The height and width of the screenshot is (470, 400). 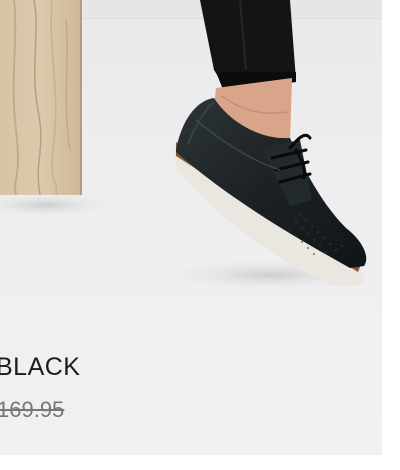 What do you see at coordinates (32, 409) in the screenshot?
I see `product-price: 169.95` at bounding box center [32, 409].